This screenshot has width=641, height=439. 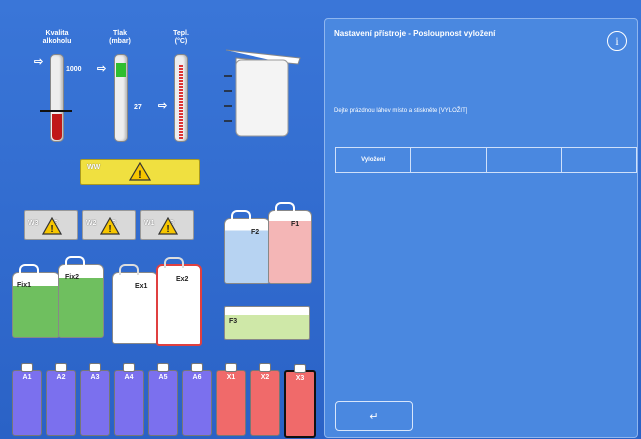 What do you see at coordinates (163, 399) in the screenshot?
I see `reagent-bottle-a5: A5` at bounding box center [163, 399].